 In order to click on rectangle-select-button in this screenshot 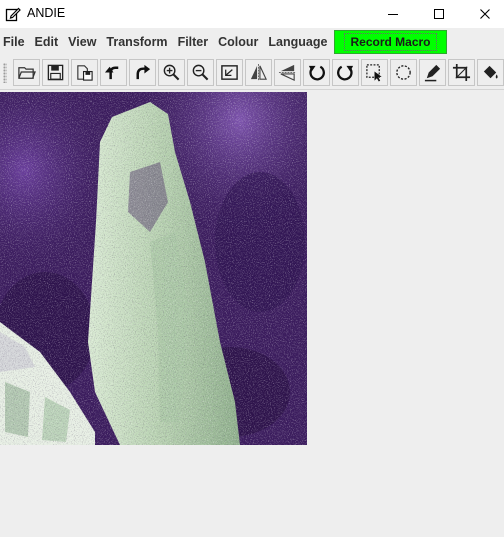, I will do `click(374, 72)`.